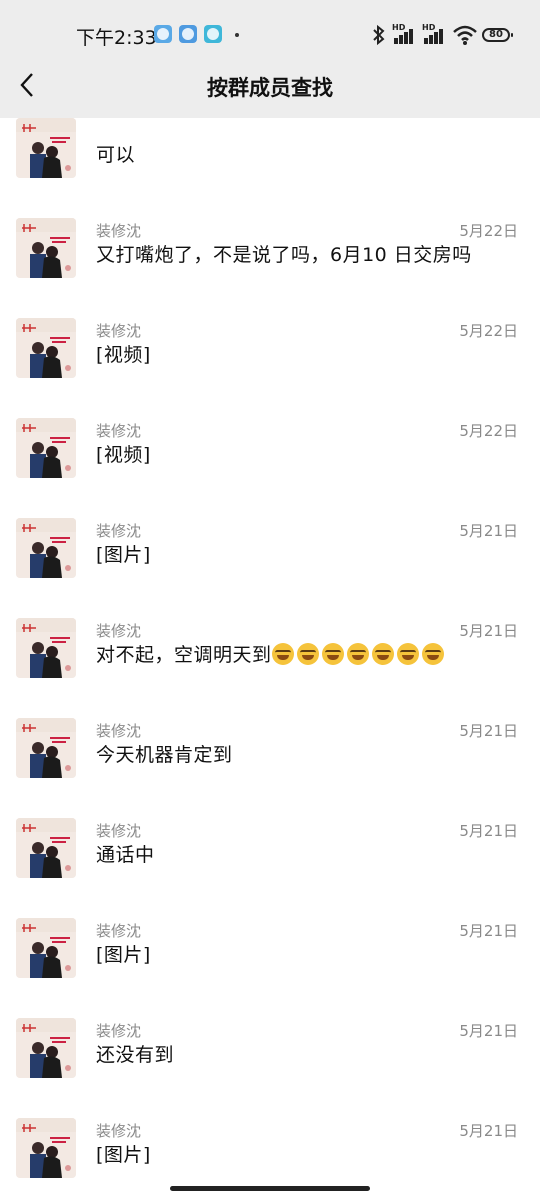 This screenshot has width=540, height=1200. What do you see at coordinates (270, 850) in the screenshot?
I see `list-item: 装修沈 5月21日通话中` at bounding box center [270, 850].